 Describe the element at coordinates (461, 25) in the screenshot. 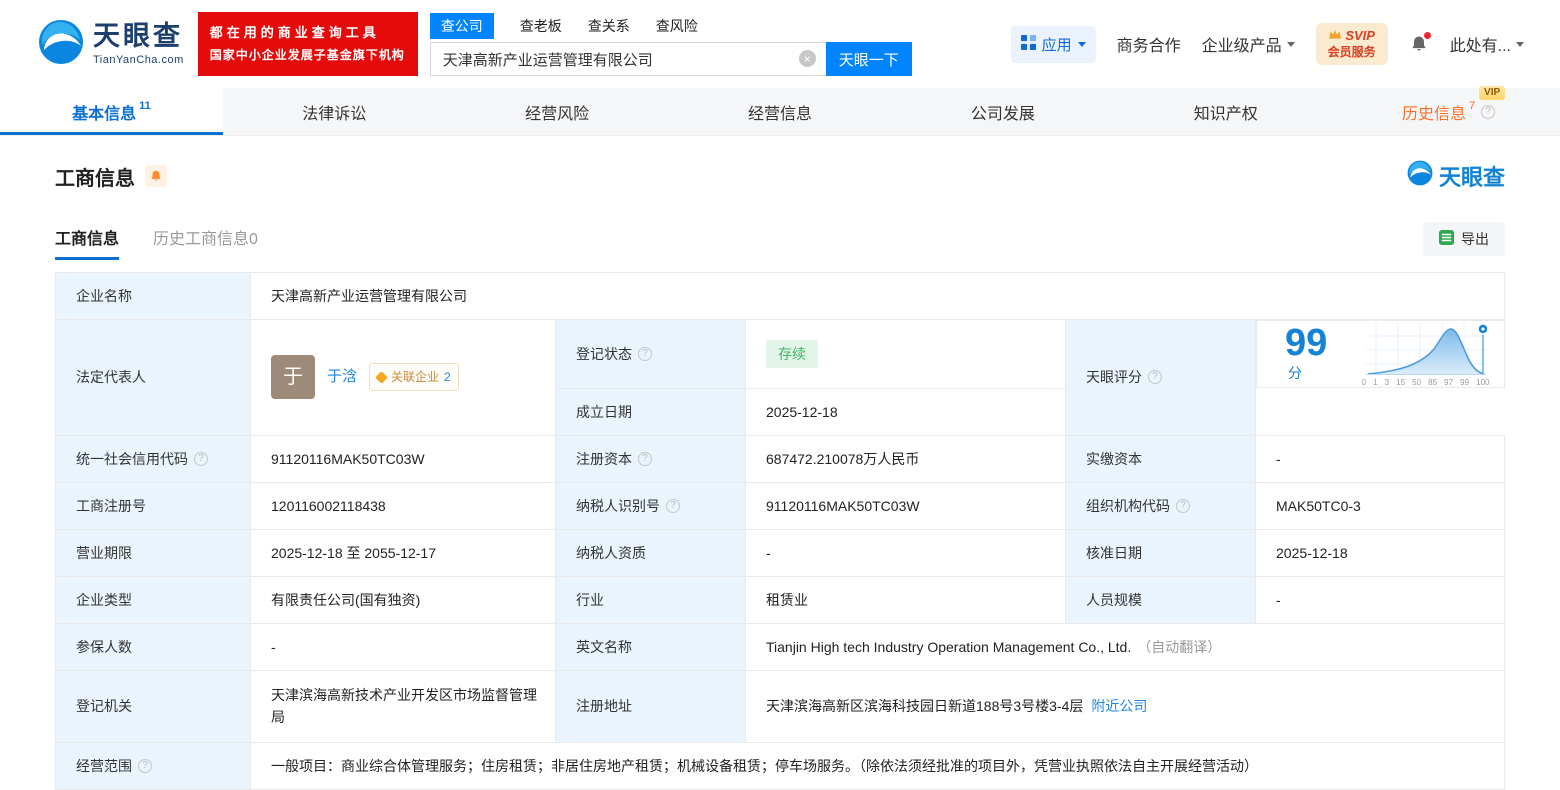

I see `search-tab-company: 查公司` at that location.